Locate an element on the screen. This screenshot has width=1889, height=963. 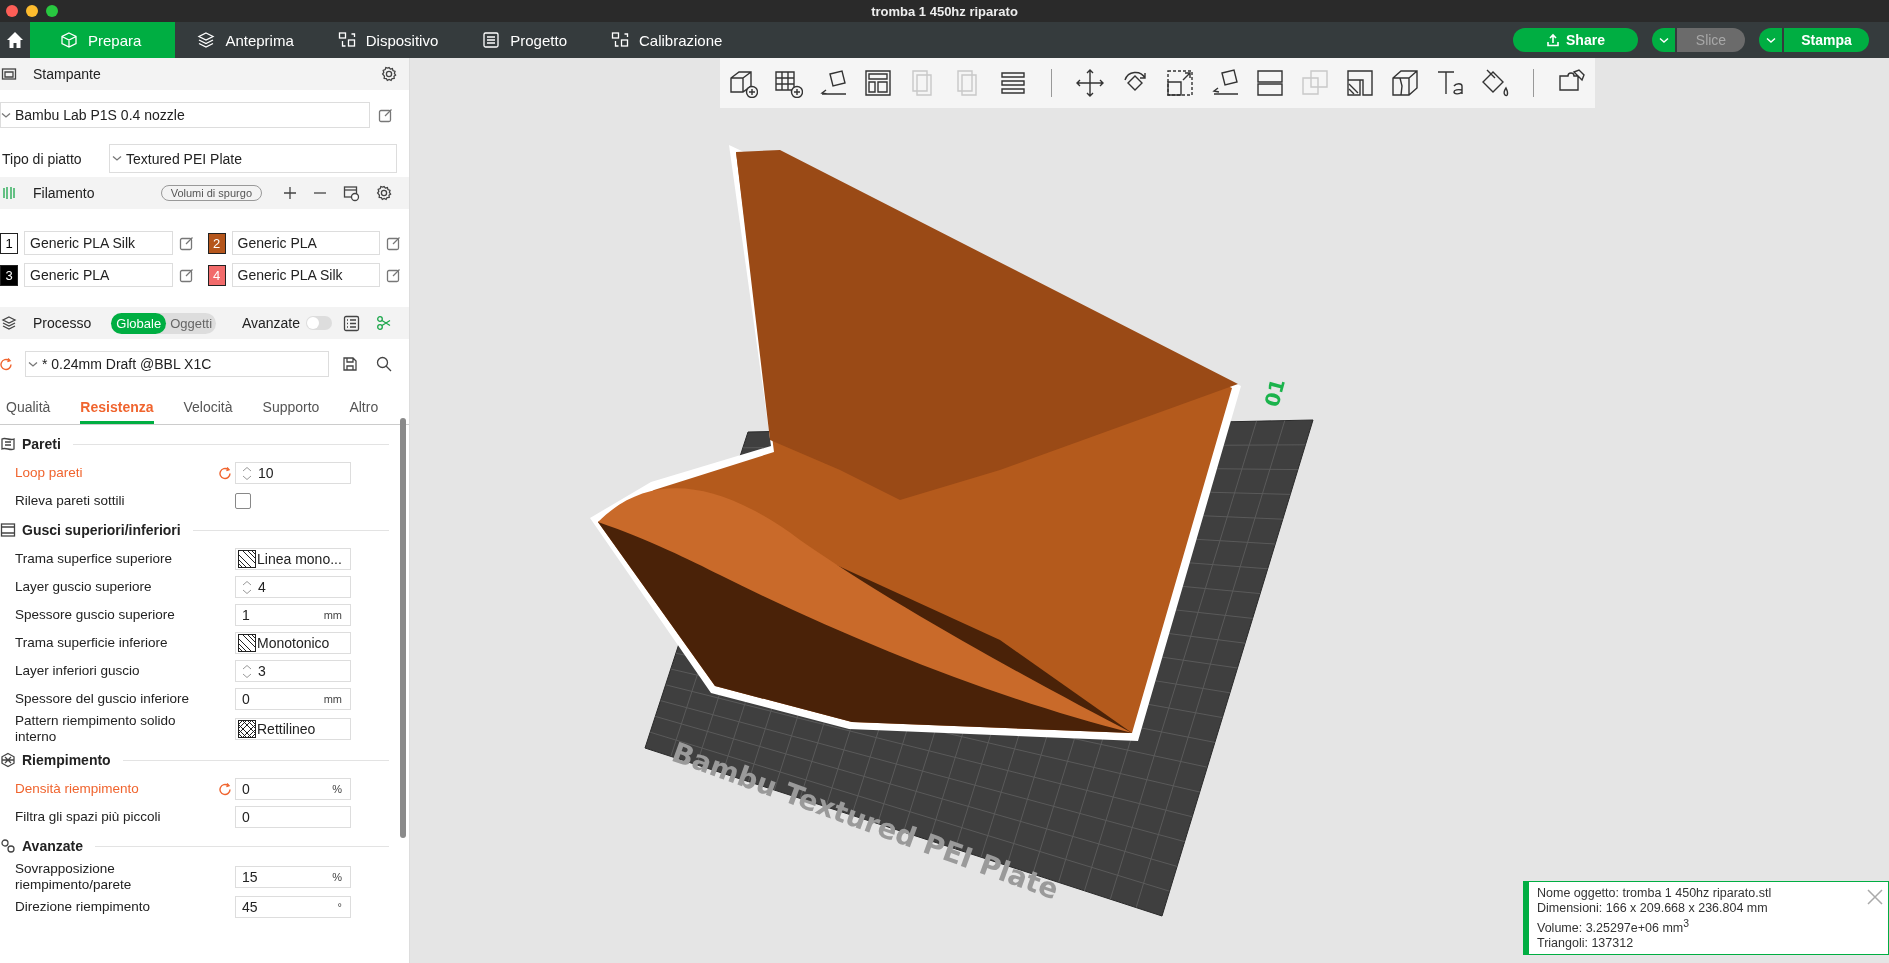
overlap-squares-icon is located at coordinates (1315, 83).